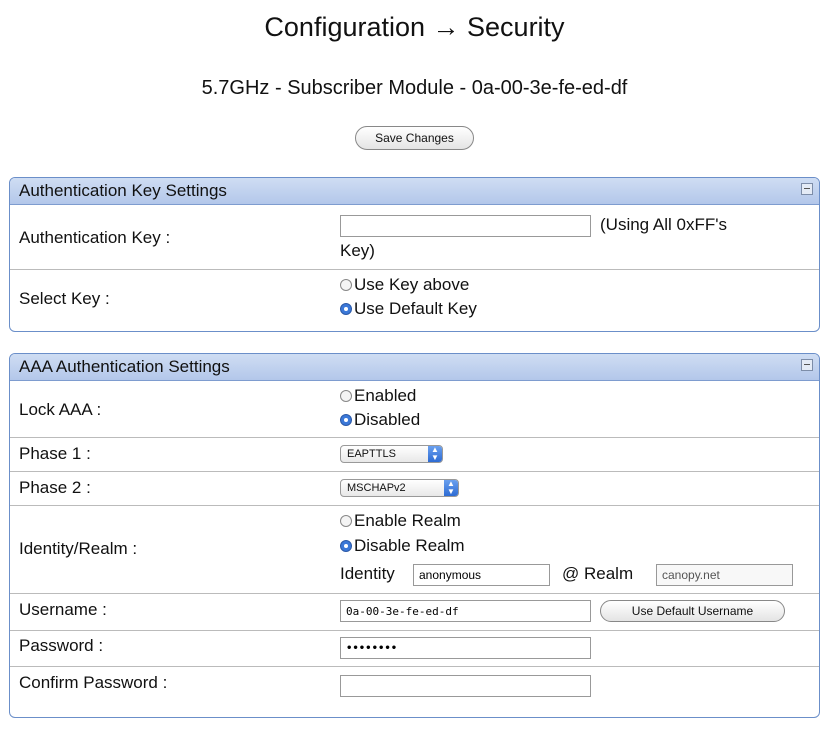 The image size is (829, 730). What do you see at coordinates (371, 454) in the screenshot?
I see `phase1-value: EAPTTLS` at bounding box center [371, 454].